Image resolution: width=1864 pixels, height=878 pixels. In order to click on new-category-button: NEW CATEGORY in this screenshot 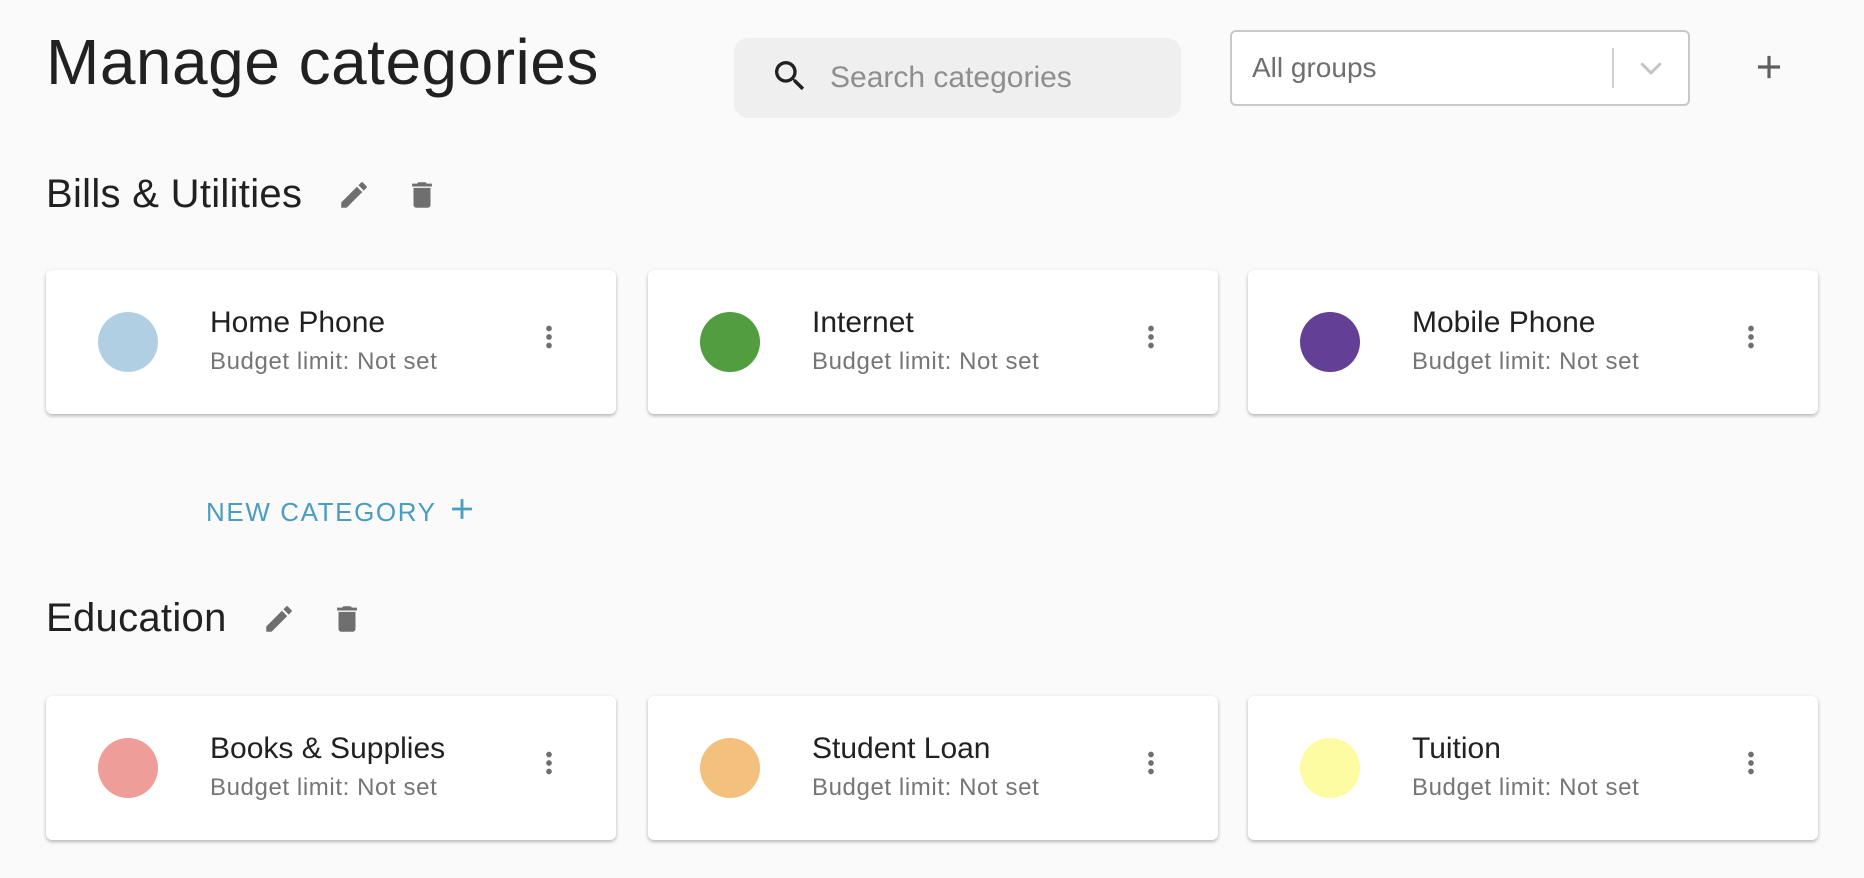, I will do `click(342, 512)`.